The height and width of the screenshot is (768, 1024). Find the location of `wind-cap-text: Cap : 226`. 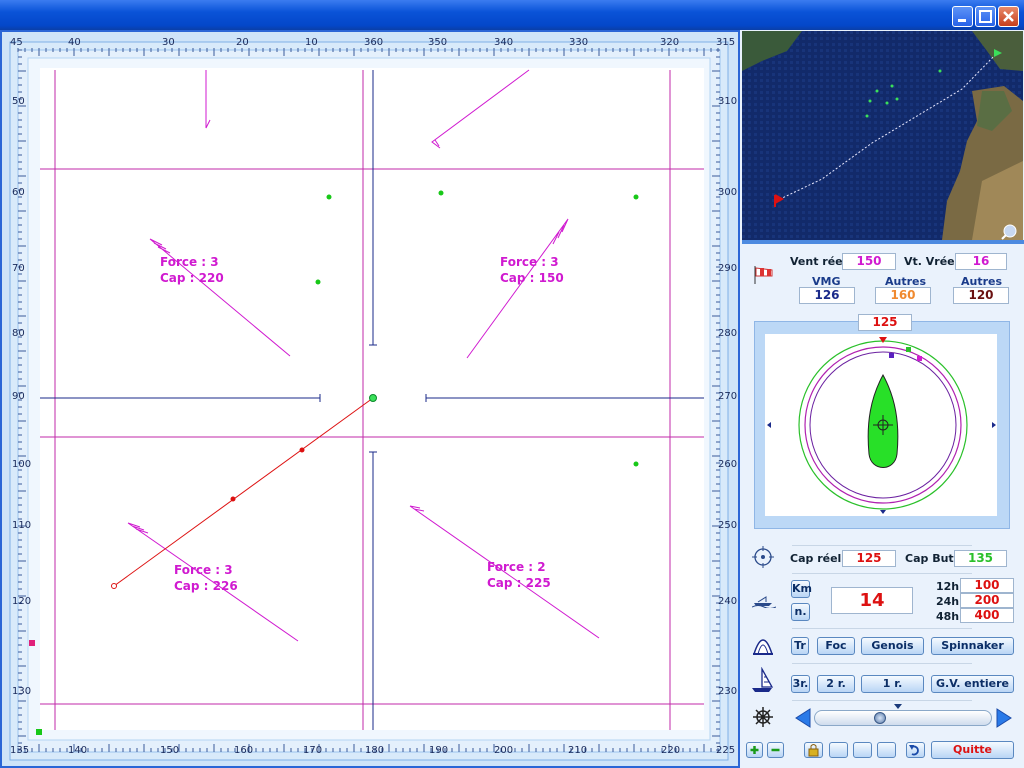

wind-cap-text: Cap : 226 is located at coordinates (206, 586).